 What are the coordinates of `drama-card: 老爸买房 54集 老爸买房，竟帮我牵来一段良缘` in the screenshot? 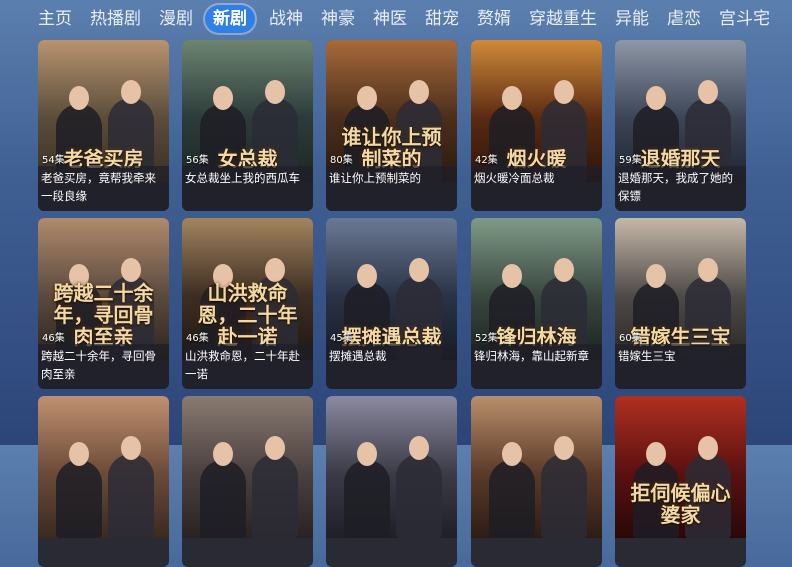 It's located at (103, 125).